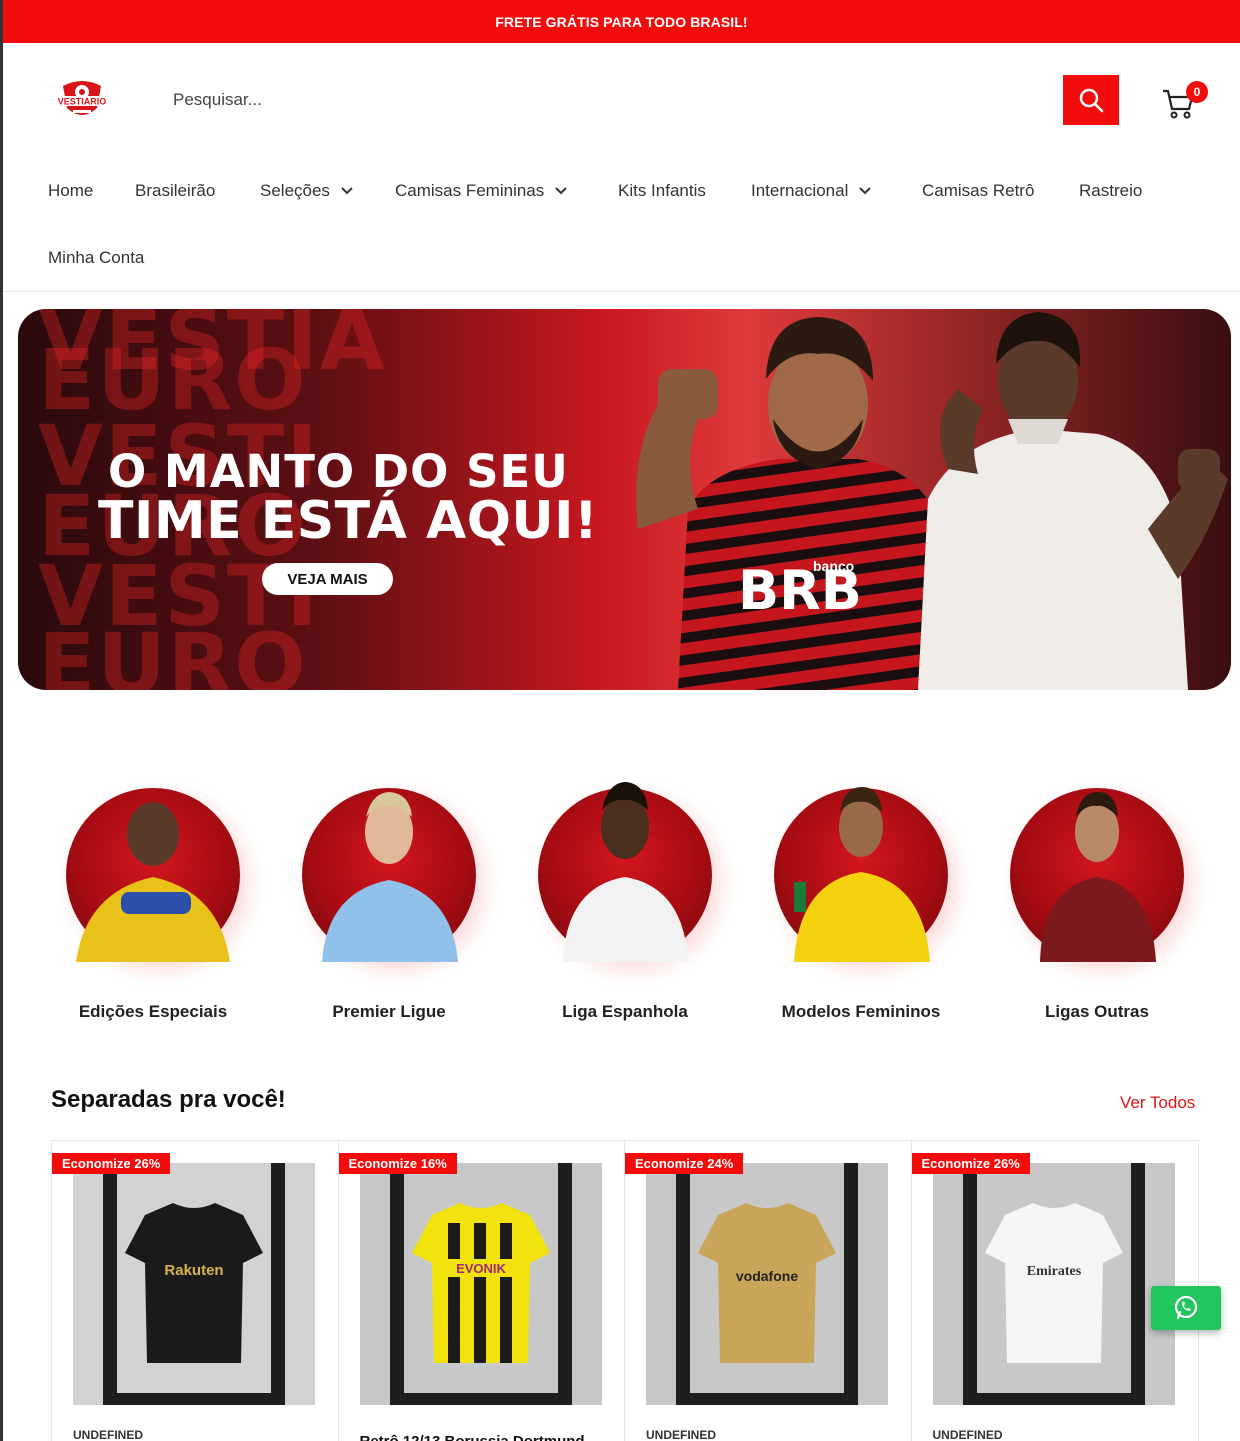 This screenshot has width=1240, height=1441. Describe the element at coordinates (767, 1276) in the screenshot. I see `jersey-print: vodafone` at that location.